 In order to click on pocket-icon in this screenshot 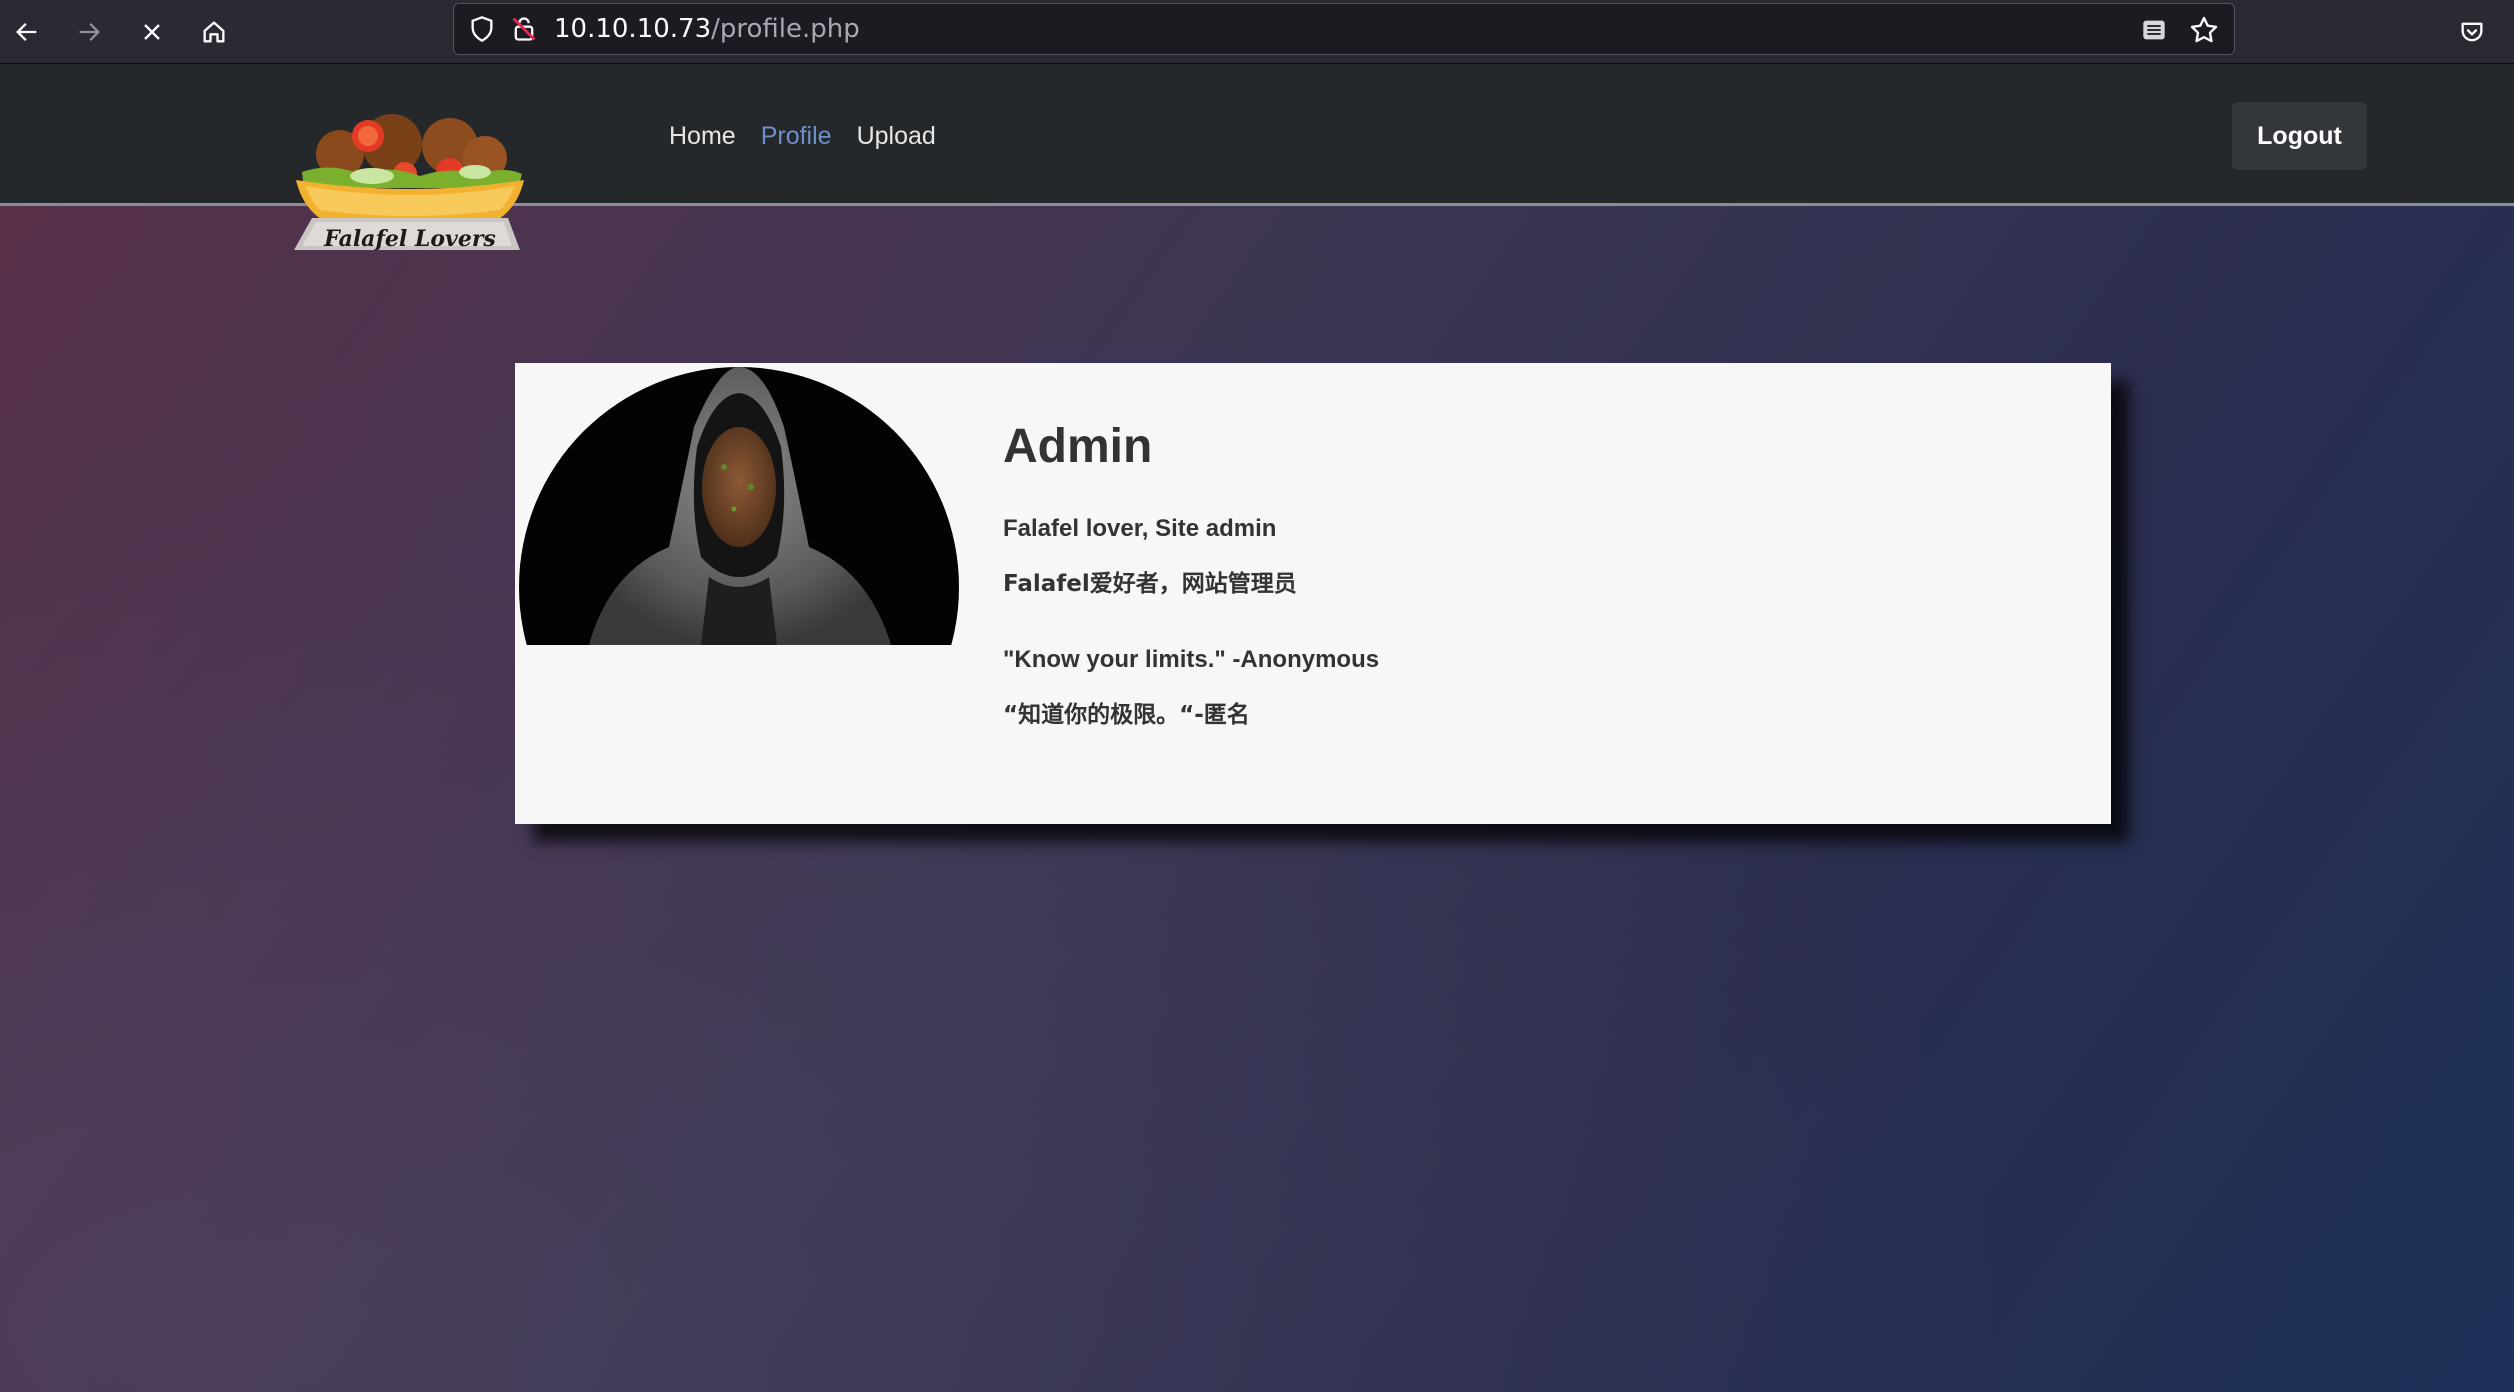, I will do `click(2472, 32)`.